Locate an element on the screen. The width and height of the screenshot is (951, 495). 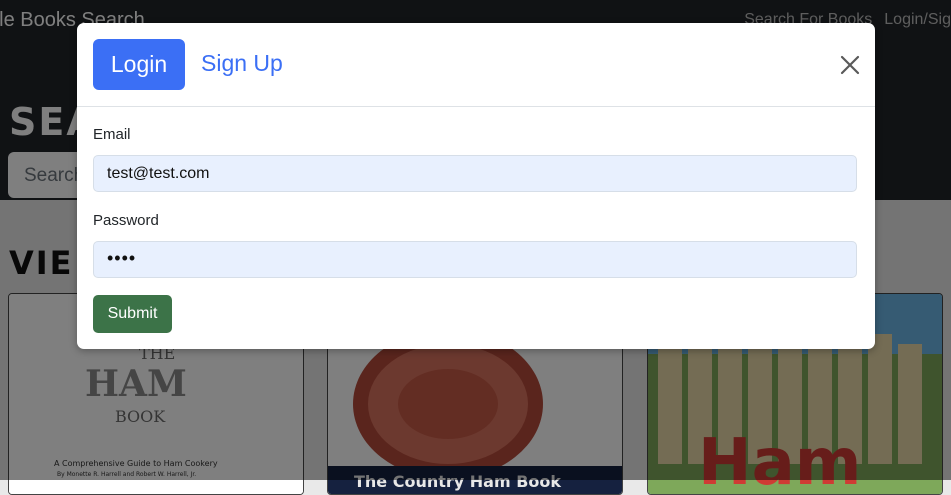
password-field: •••• is located at coordinates (475, 259).